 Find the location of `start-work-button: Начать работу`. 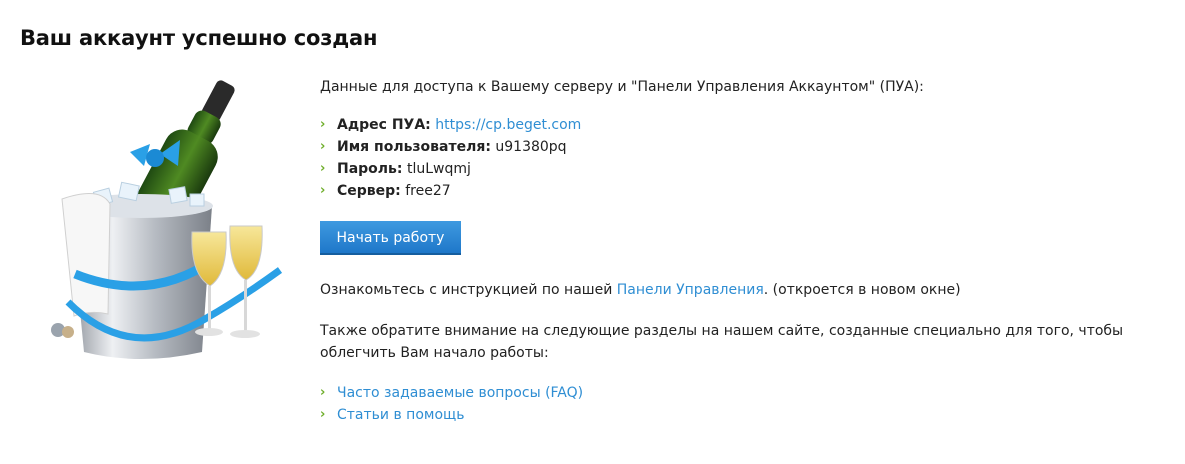

start-work-button: Начать работу is located at coordinates (390, 238).